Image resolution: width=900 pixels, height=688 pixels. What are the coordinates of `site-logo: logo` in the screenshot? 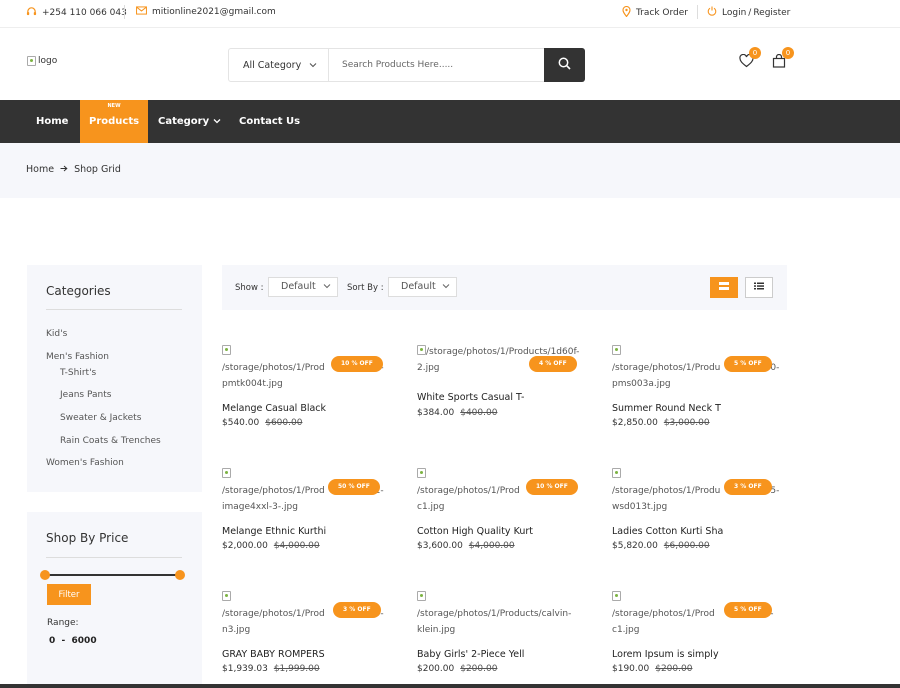 It's located at (42, 61).